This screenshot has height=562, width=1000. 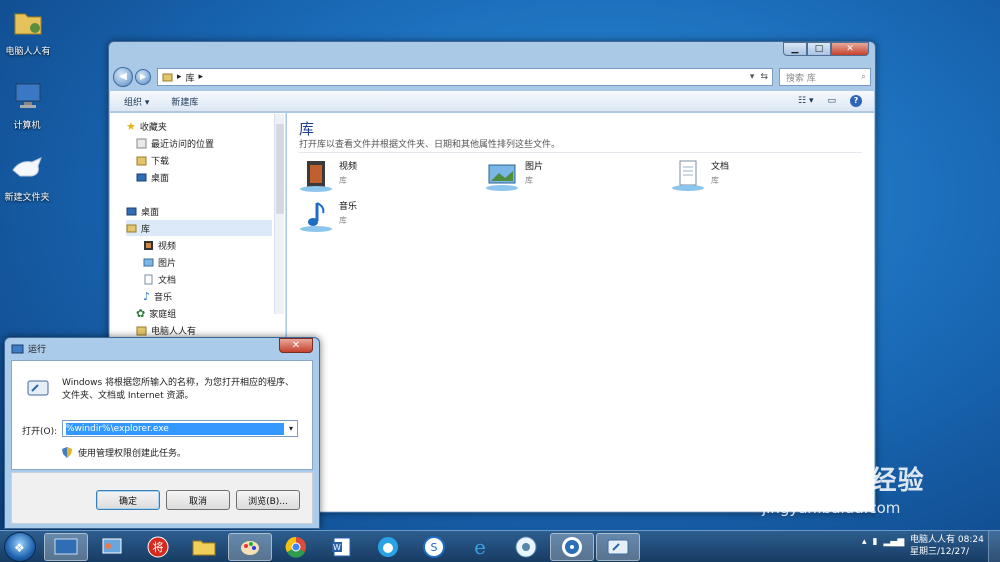 What do you see at coordinates (153, 127) in the screenshot?
I see `nav-favorites-label: 收藏夹` at bounding box center [153, 127].